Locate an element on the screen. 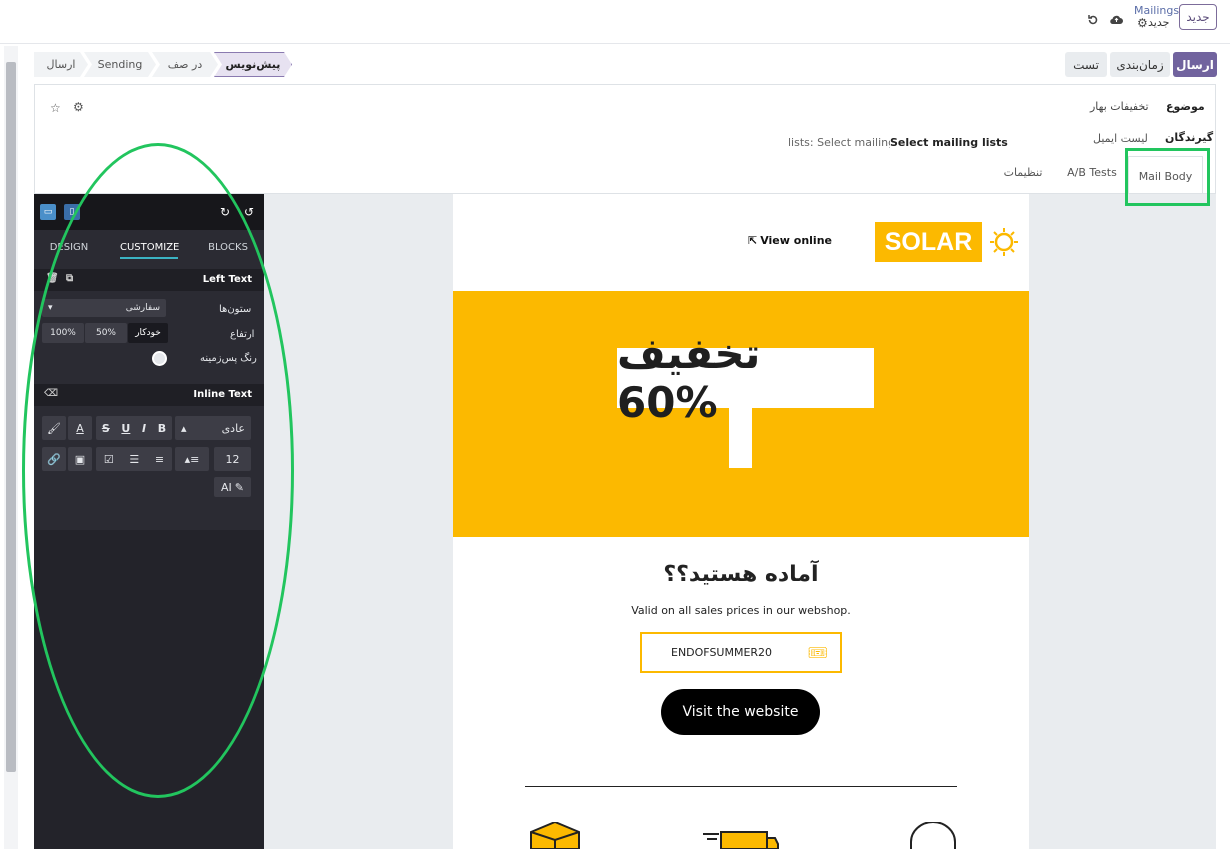  scrollbar-thumb is located at coordinates (11, 417).